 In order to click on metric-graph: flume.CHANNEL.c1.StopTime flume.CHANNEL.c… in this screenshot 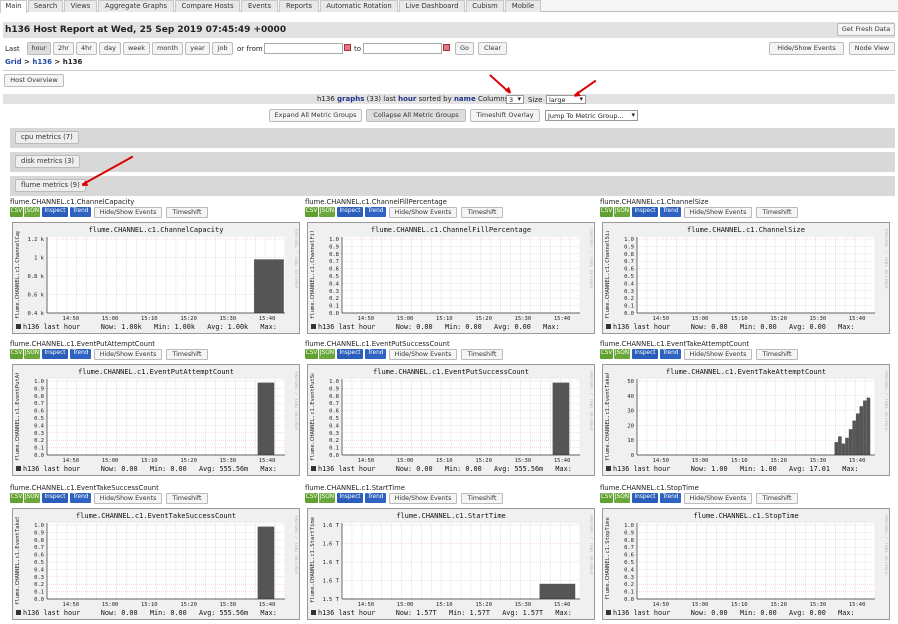, I will do `click(746, 564)`.